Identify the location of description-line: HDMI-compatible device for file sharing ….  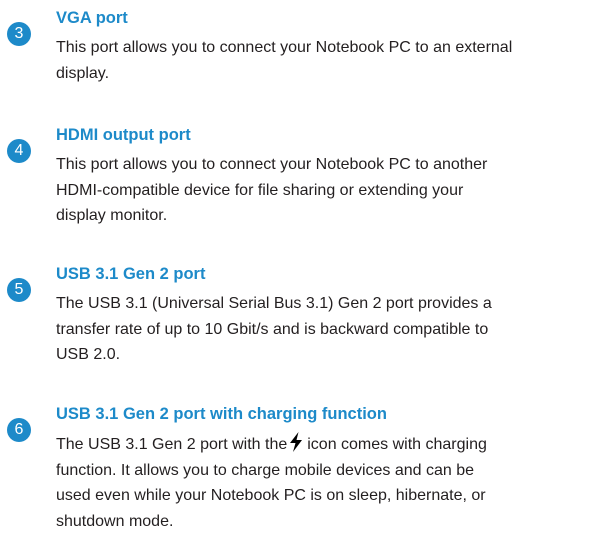
(260, 190).